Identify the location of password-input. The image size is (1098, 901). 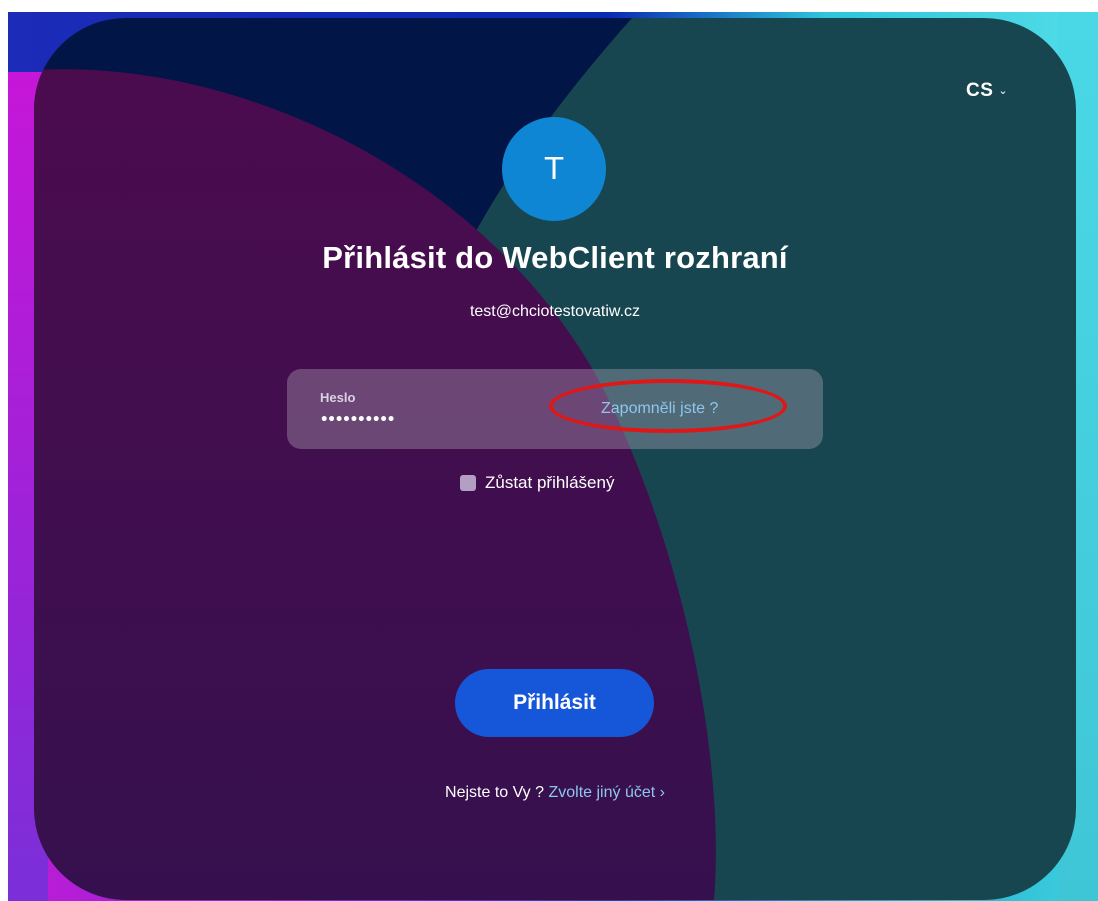
(420, 420).